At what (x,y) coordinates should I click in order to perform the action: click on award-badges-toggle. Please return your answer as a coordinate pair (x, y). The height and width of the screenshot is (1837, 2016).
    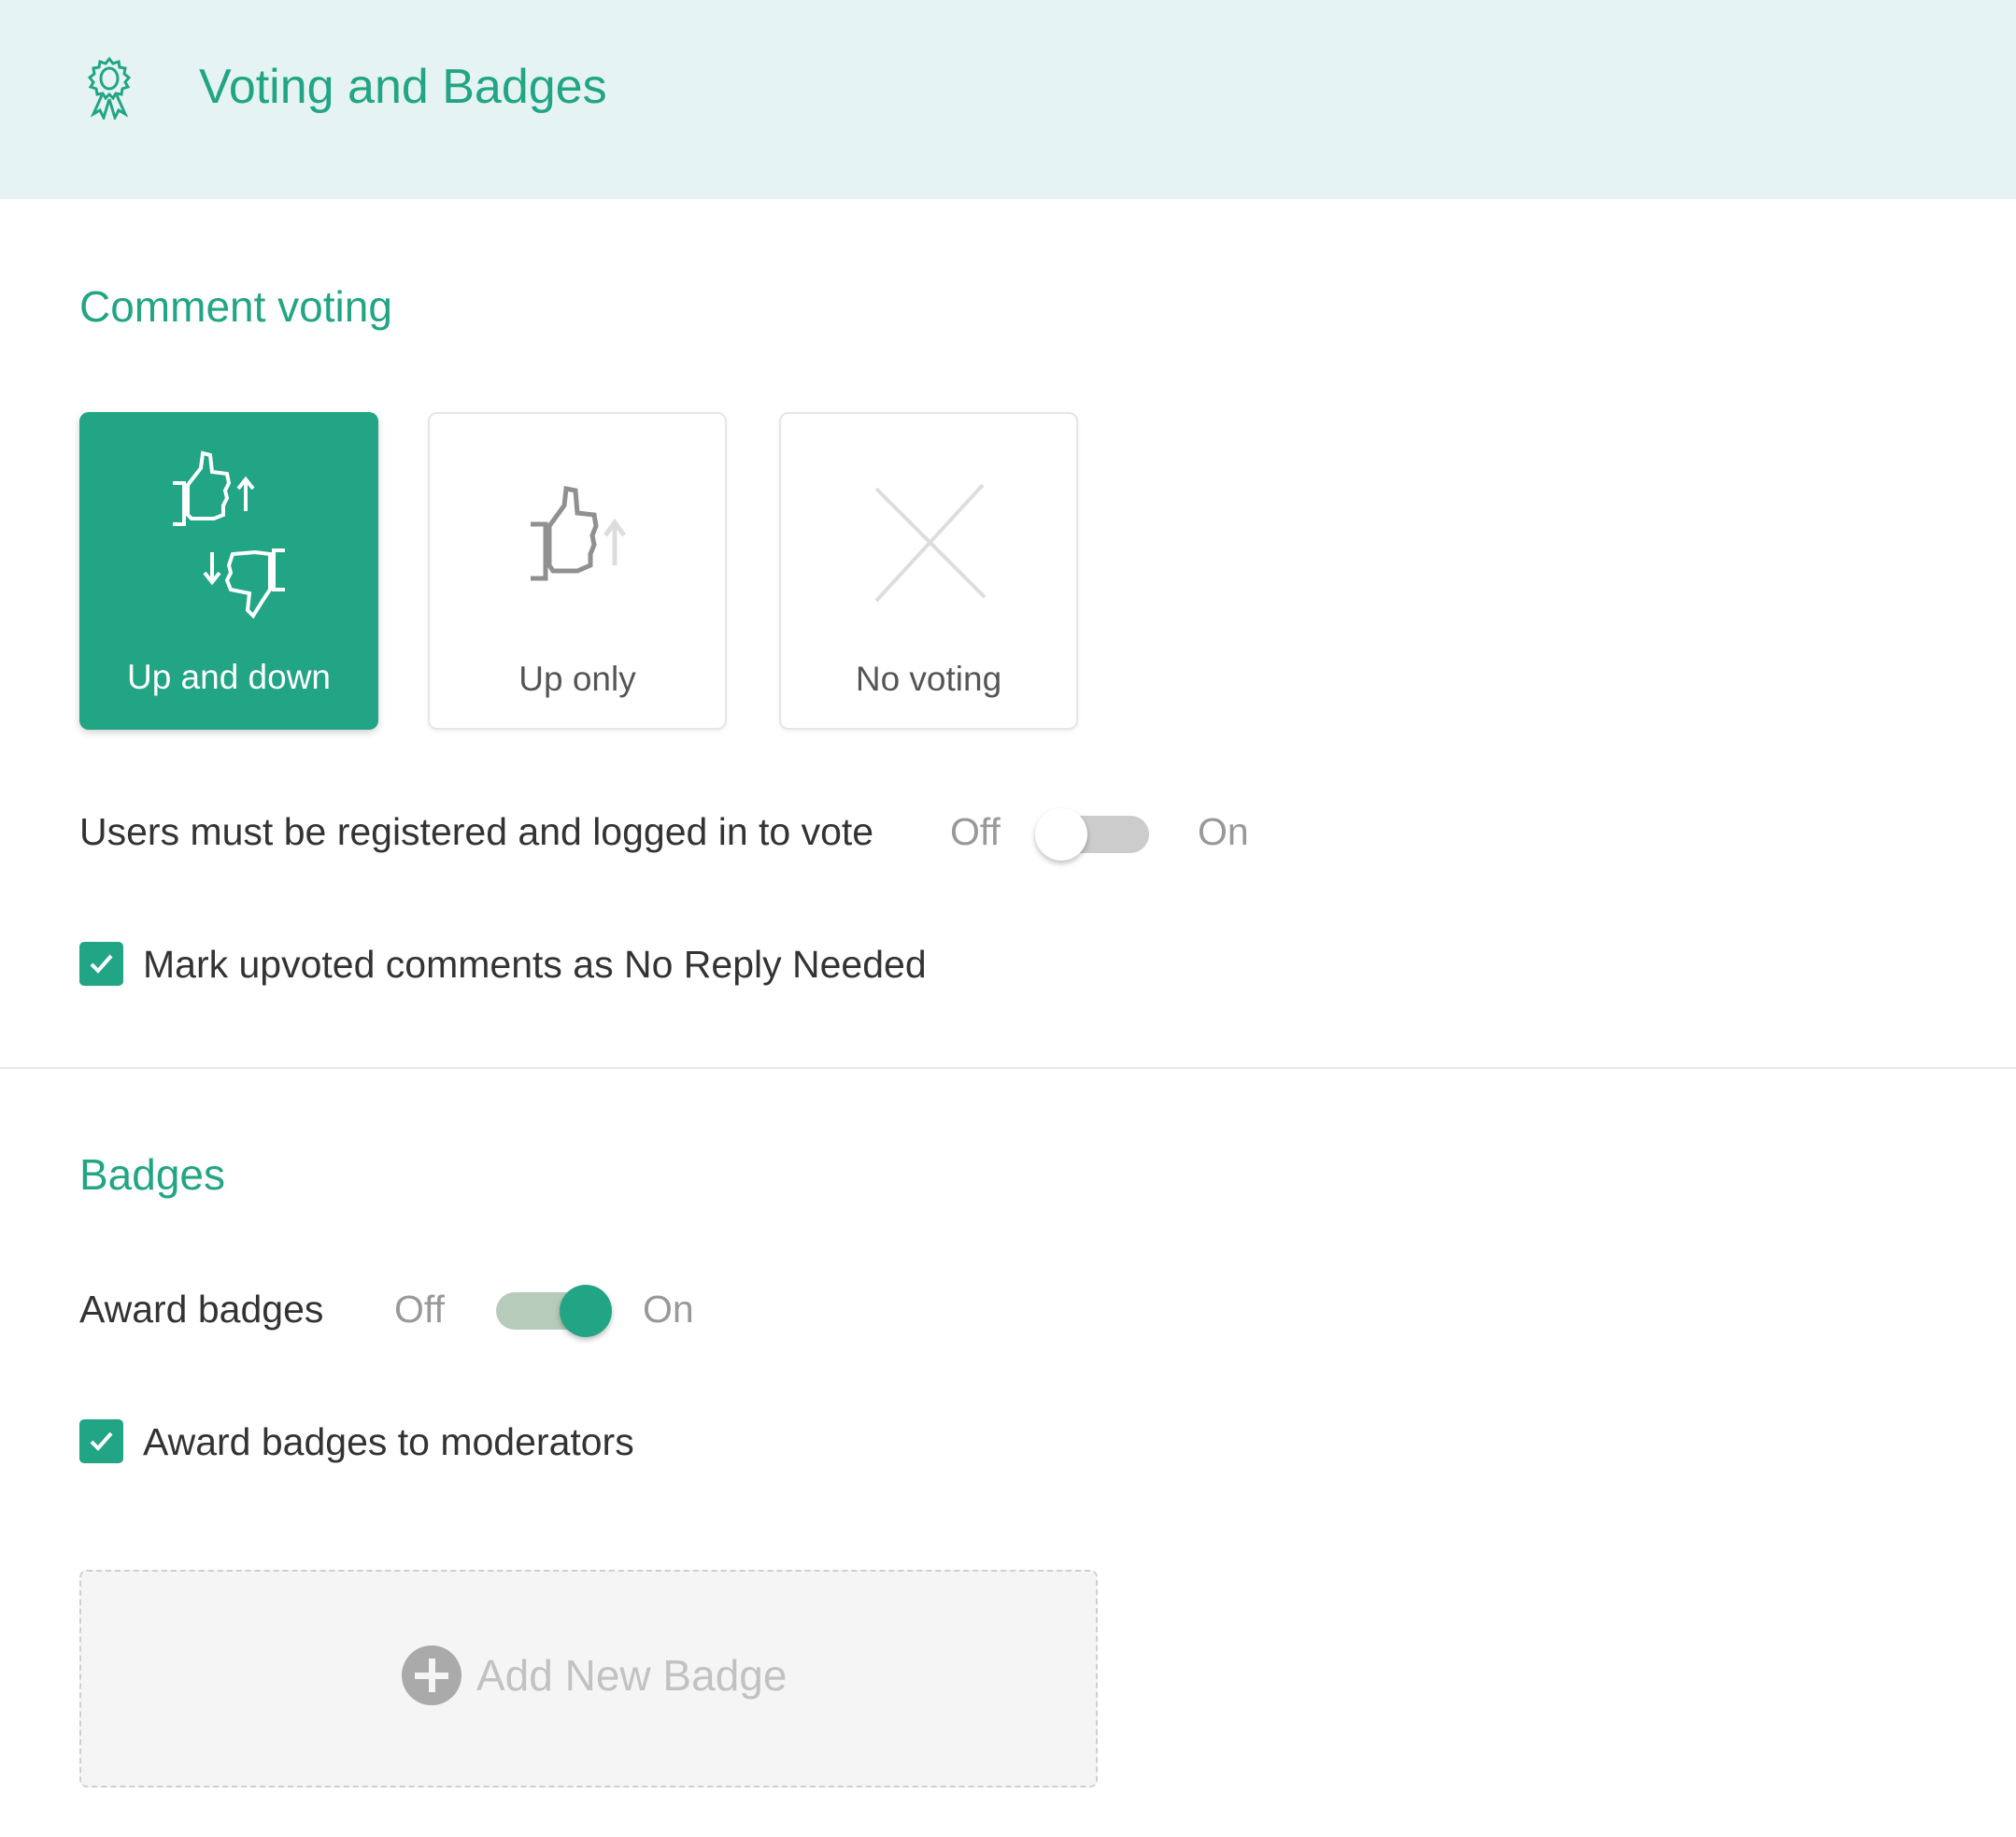
    Looking at the image, I should click on (554, 1311).